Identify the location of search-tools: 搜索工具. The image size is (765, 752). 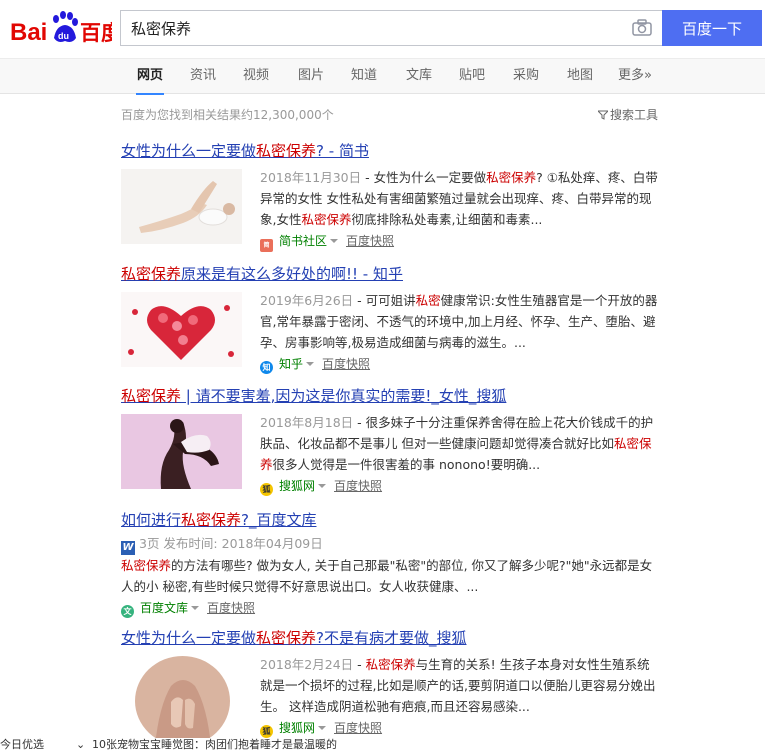
(627, 114).